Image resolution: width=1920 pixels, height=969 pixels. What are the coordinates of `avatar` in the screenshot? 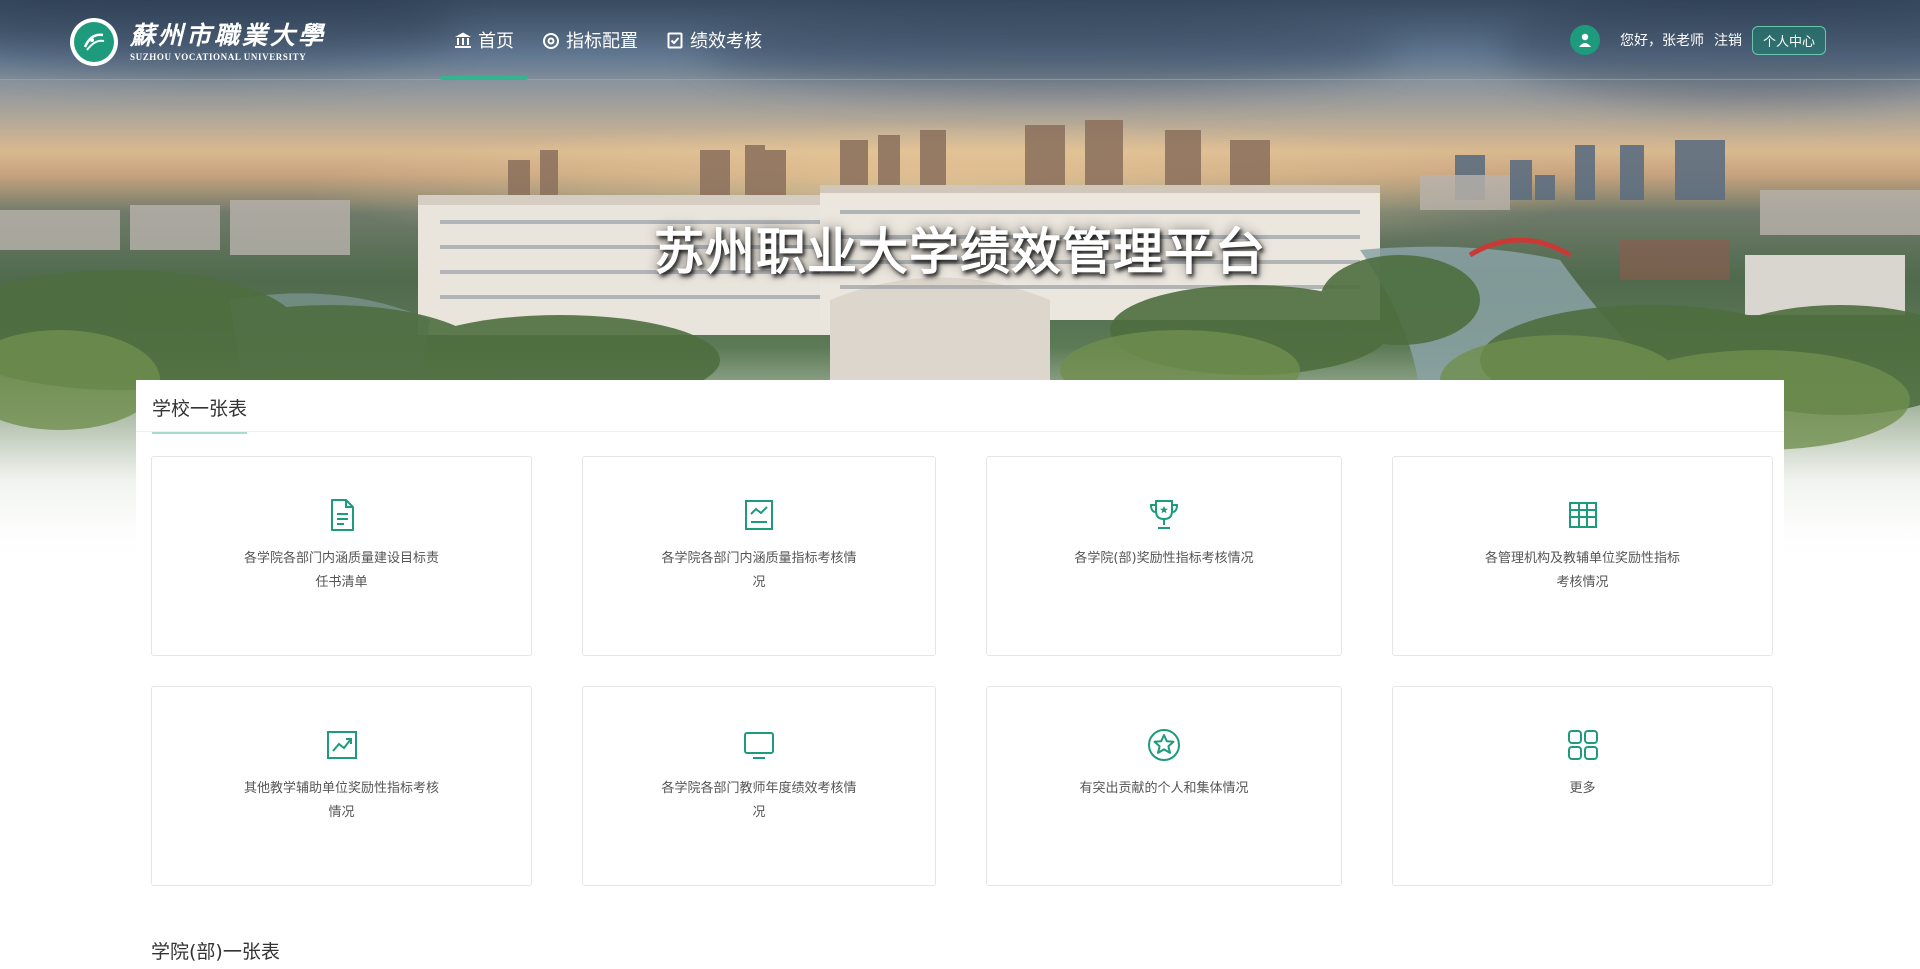 It's located at (1584, 40).